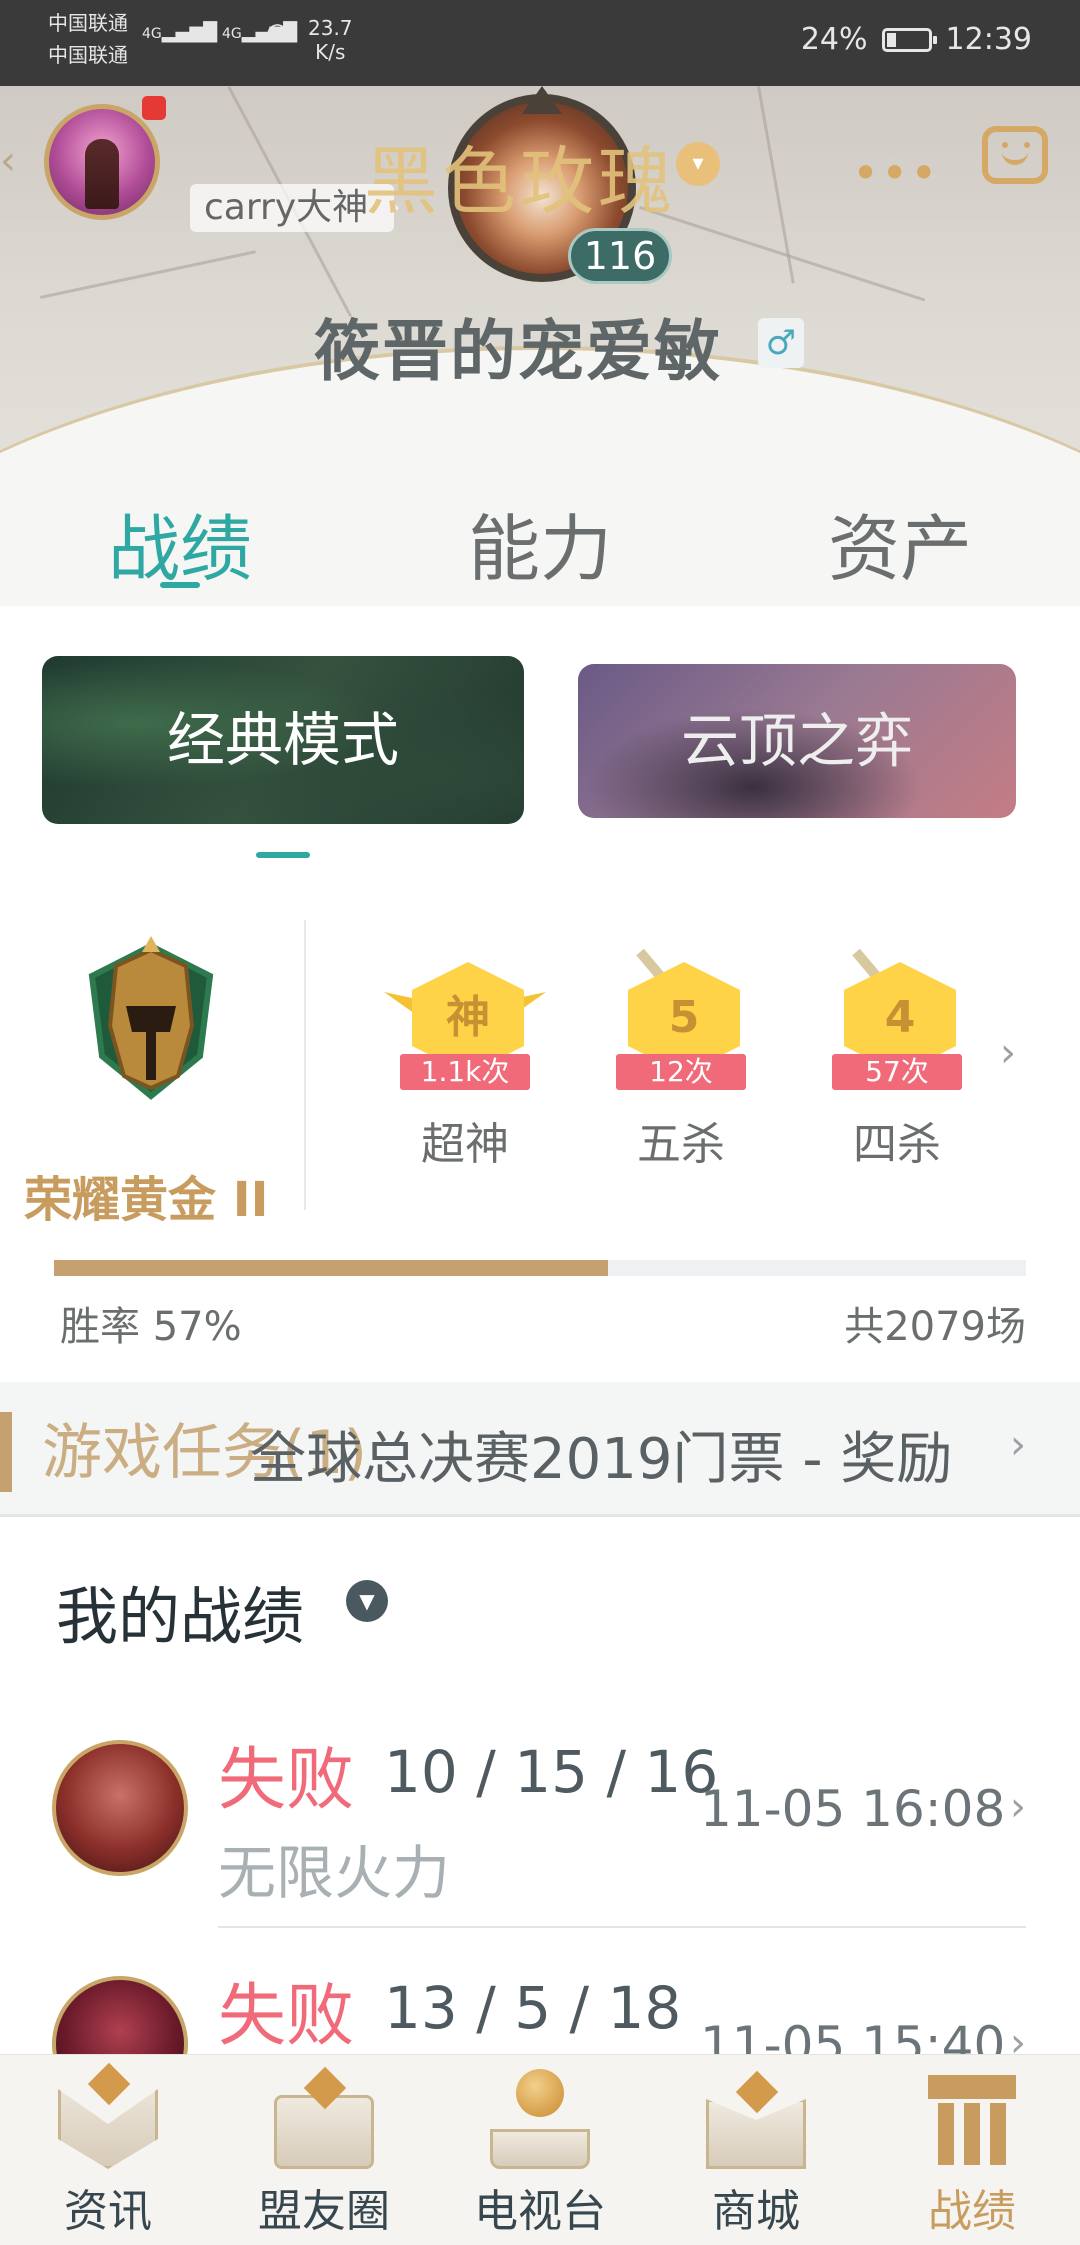 The width and height of the screenshot is (1080, 2245). Describe the element at coordinates (324, 2117) in the screenshot. I see `friends-icon` at that location.